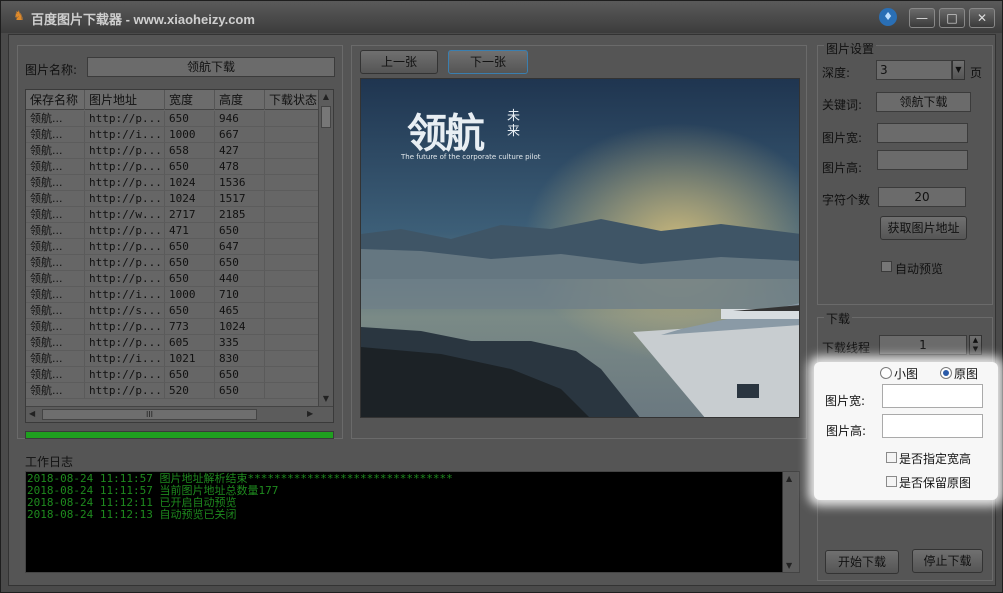 The height and width of the screenshot is (593, 1003). I want to click on table-row: 领航... http://i... 1000 710, so click(176, 295).